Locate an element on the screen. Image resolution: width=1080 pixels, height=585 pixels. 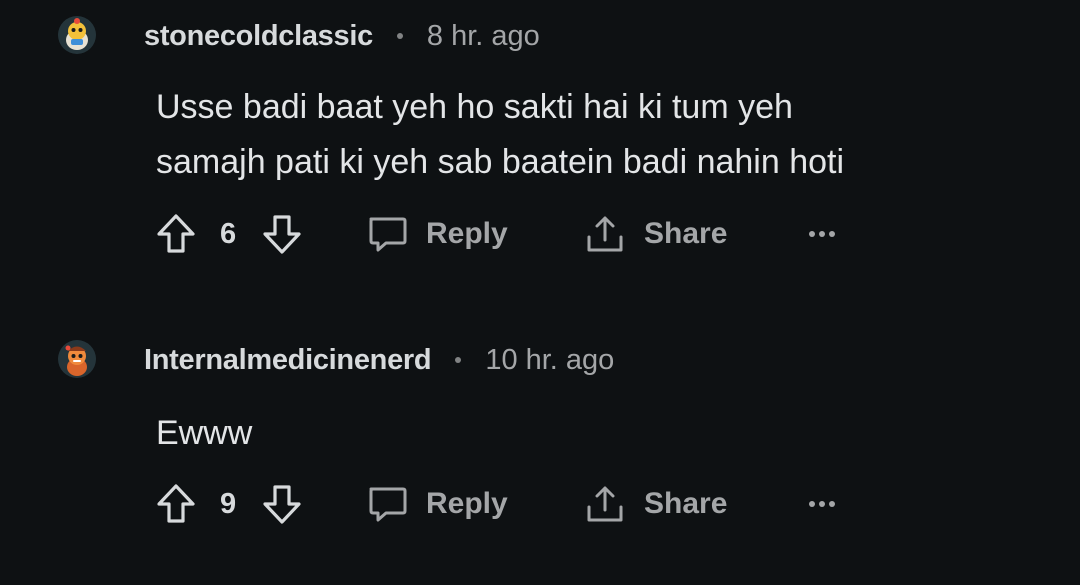
vote-score: 9 is located at coordinates (228, 503).